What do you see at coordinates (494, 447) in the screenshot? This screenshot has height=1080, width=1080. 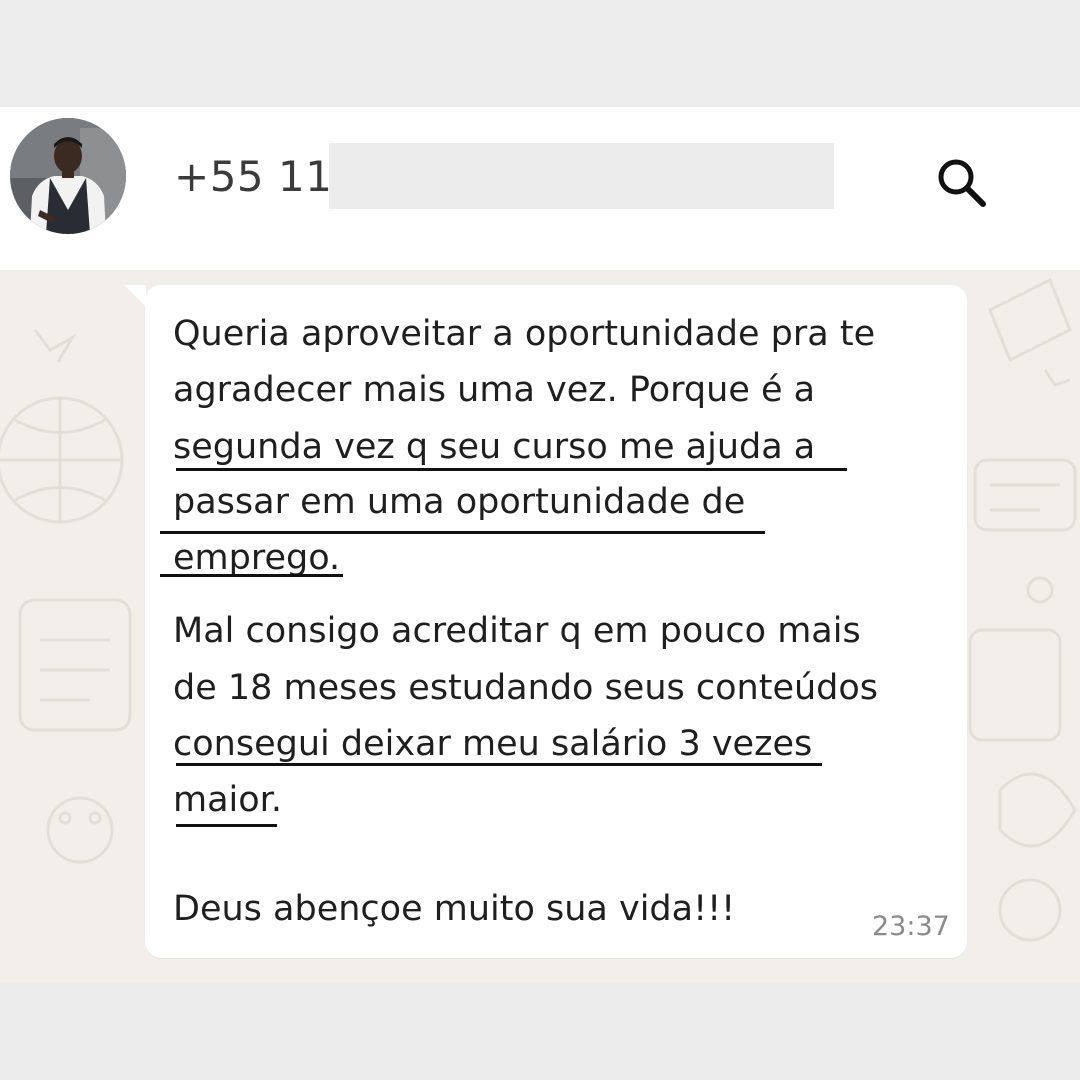 I see `message-line-3: segunda vez q seu curso me ajuda a` at bounding box center [494, 447].